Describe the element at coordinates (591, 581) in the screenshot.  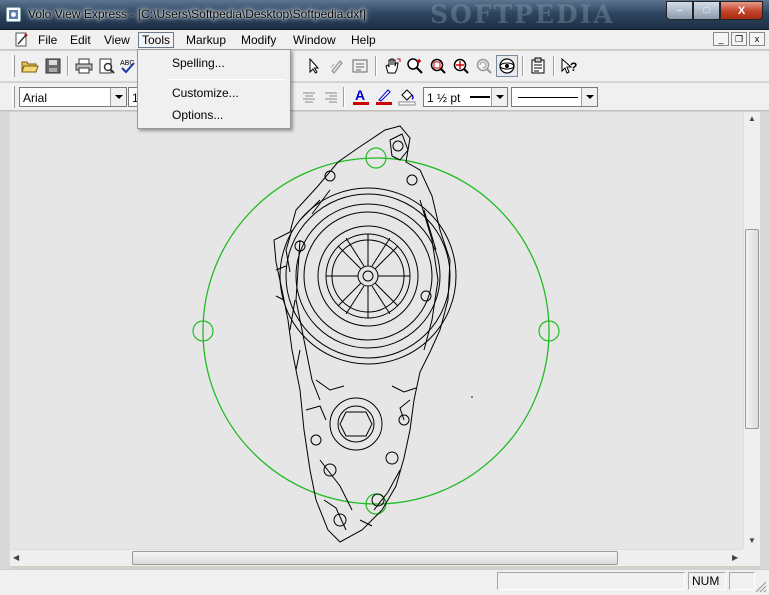
I see `status-pane-info` at that location.